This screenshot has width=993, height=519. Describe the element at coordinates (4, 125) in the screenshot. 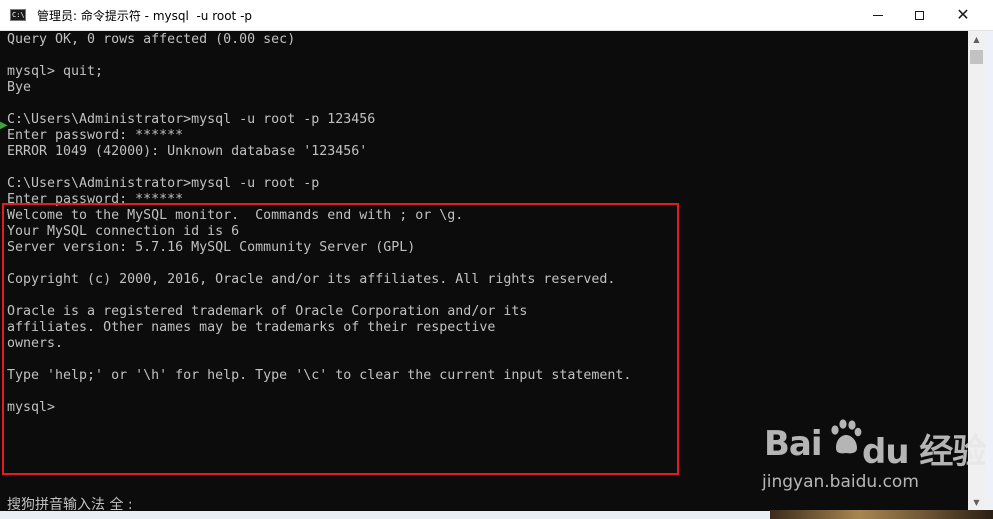

I see `selection-marker-icon: ▶` at that location.